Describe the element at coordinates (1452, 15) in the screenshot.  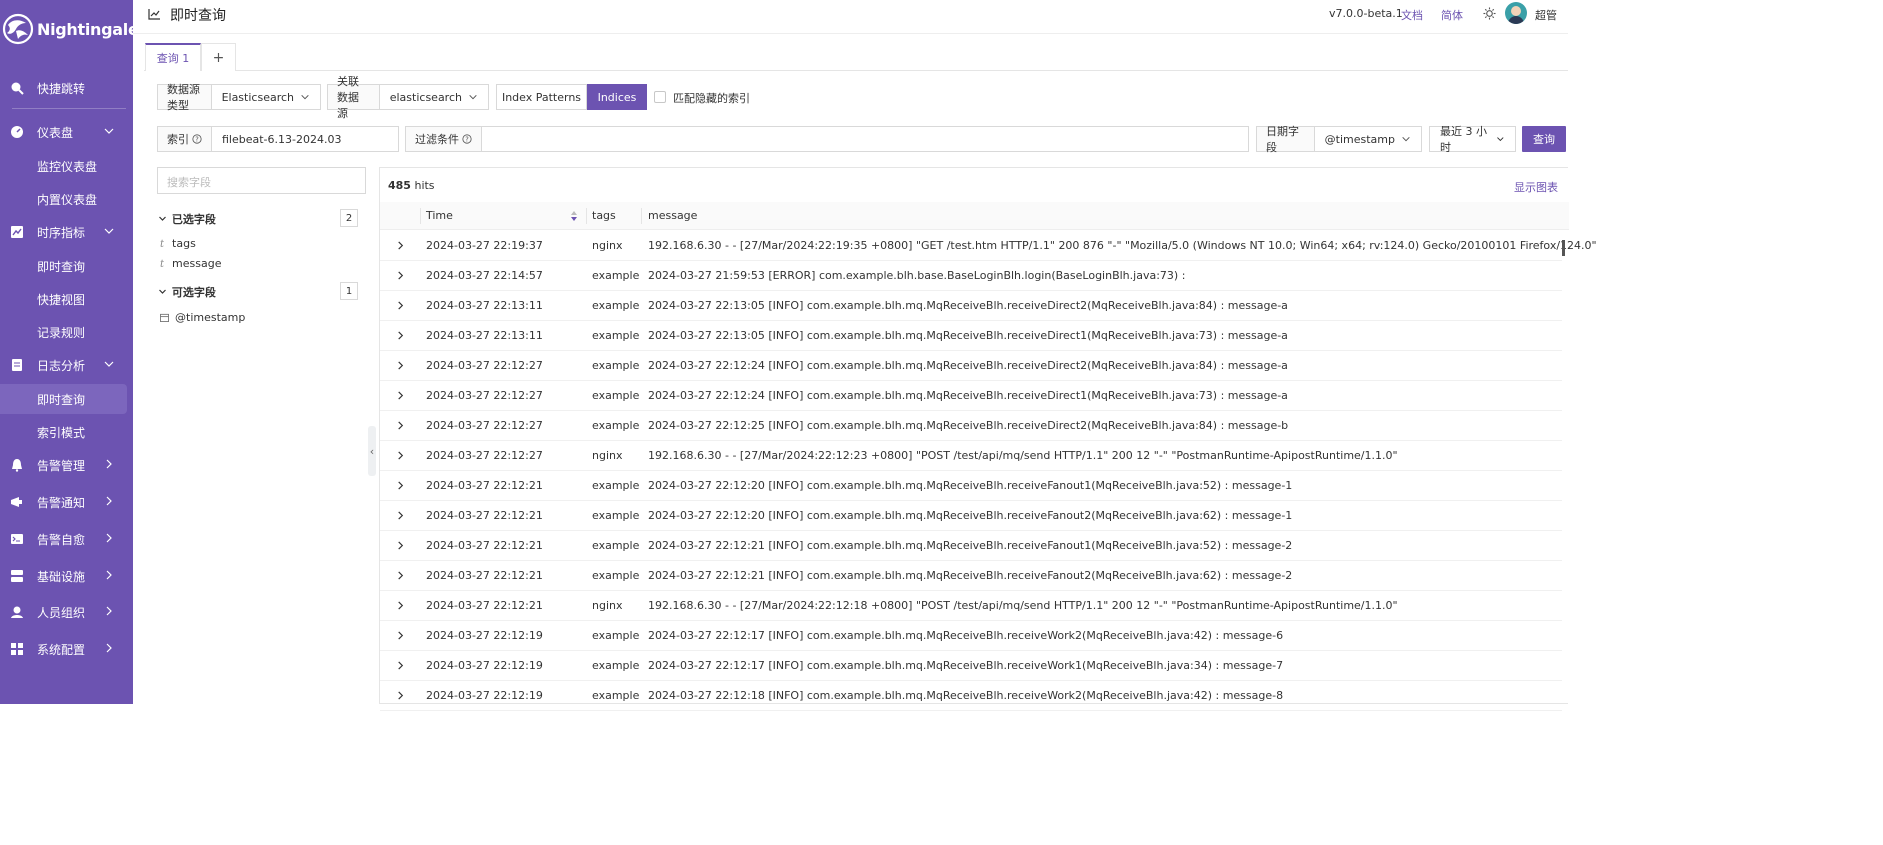
I see `language-switch: 简体` at that location.